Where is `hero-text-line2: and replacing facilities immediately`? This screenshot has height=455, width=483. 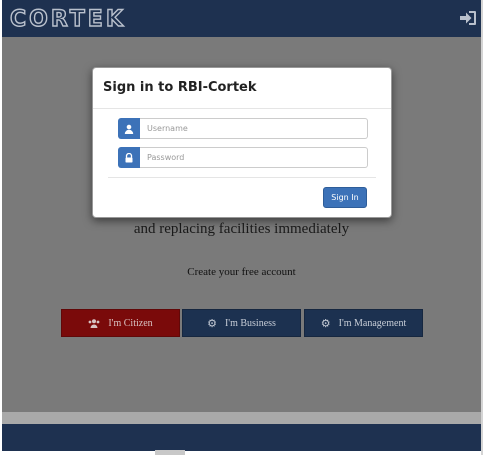
hero-text-line2: and replacing facilities immediately is located at coordinates (241, 229).